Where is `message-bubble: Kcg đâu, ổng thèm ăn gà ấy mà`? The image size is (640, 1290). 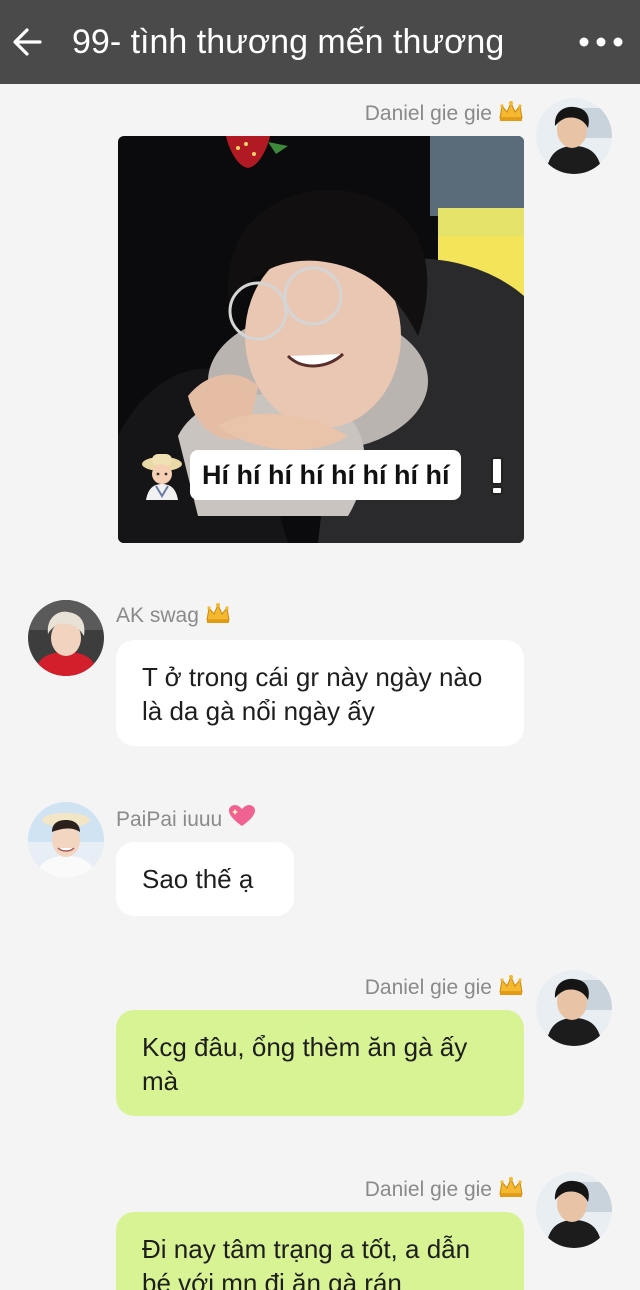 message-bubble: Kcg đâu, ổng thèm ăn gà ấy mà is located at coordinates (320, 1063).